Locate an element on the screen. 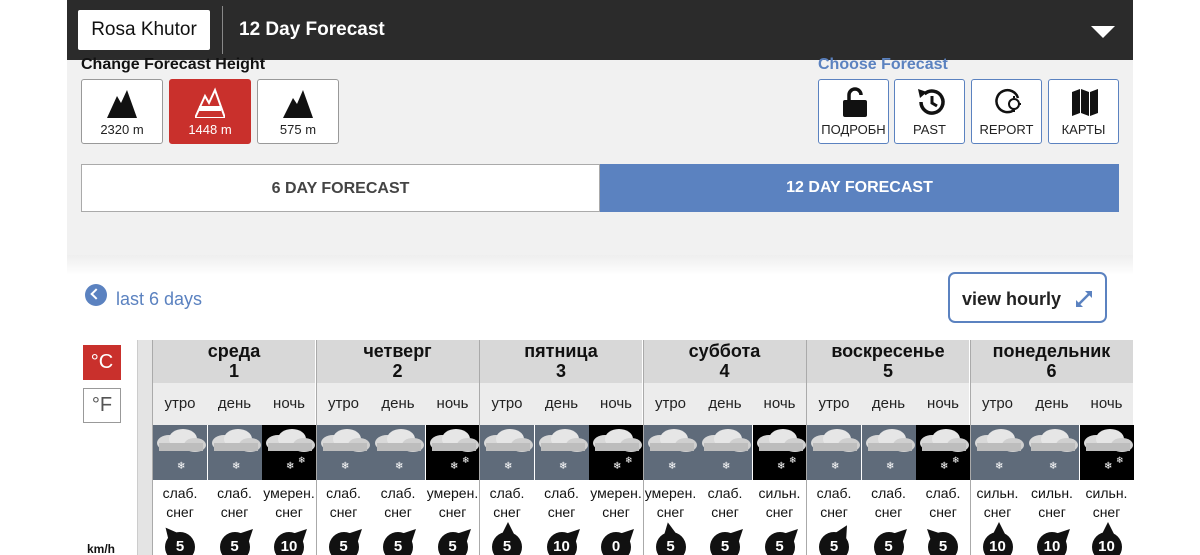 Image resolution: width=1200 pixels, height=555 pixels. height-button-label: 1448 m is located at coordinates (210, 129).